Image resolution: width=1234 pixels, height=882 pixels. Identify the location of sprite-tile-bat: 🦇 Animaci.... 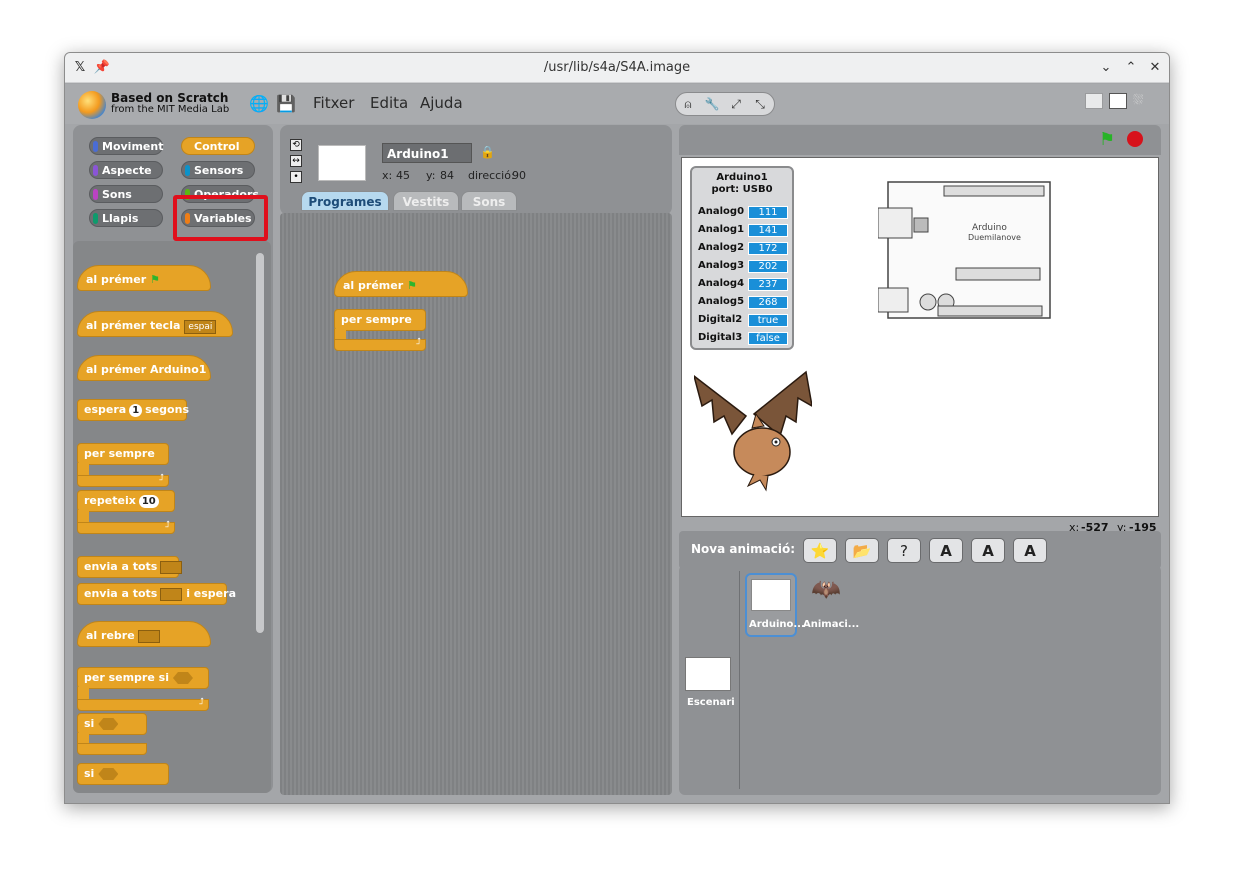
(831, 605).